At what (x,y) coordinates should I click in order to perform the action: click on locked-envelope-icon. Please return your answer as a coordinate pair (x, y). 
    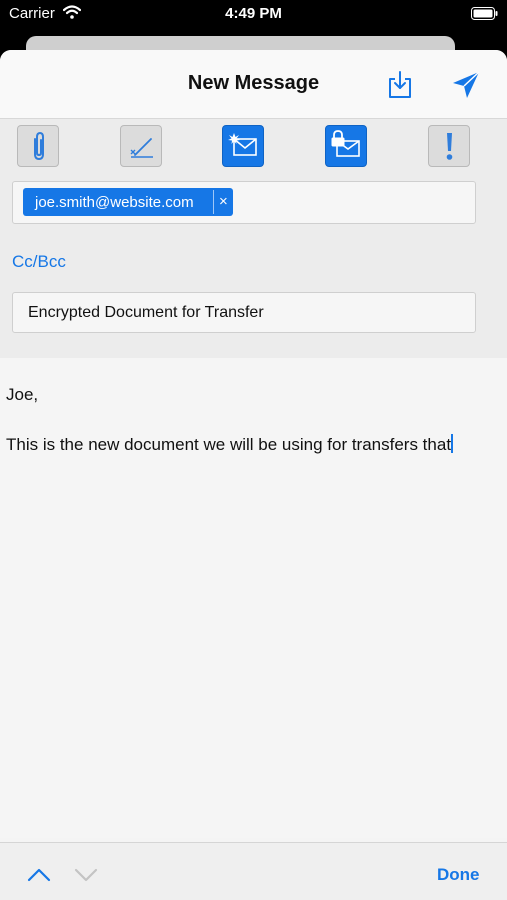
    Looking at the image, I should click on (345, 143).